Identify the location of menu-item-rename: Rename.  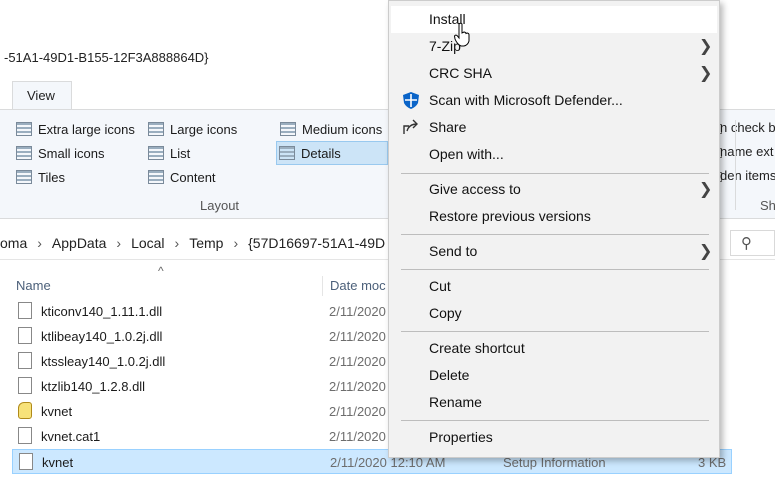
(554, 402).